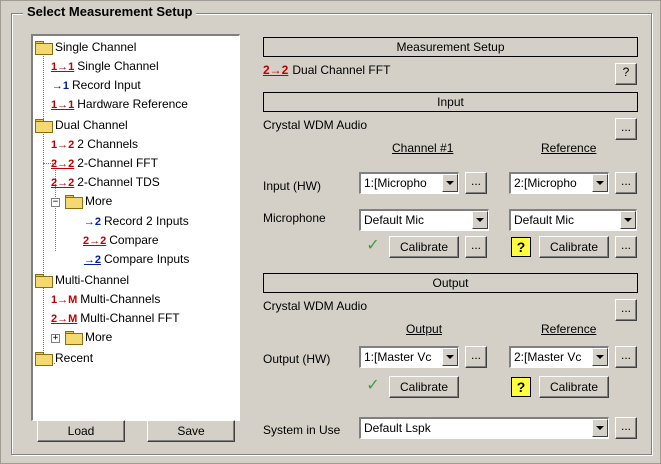  I want to click on calibrate-reference-button: Calibrate, so click(574, 247).